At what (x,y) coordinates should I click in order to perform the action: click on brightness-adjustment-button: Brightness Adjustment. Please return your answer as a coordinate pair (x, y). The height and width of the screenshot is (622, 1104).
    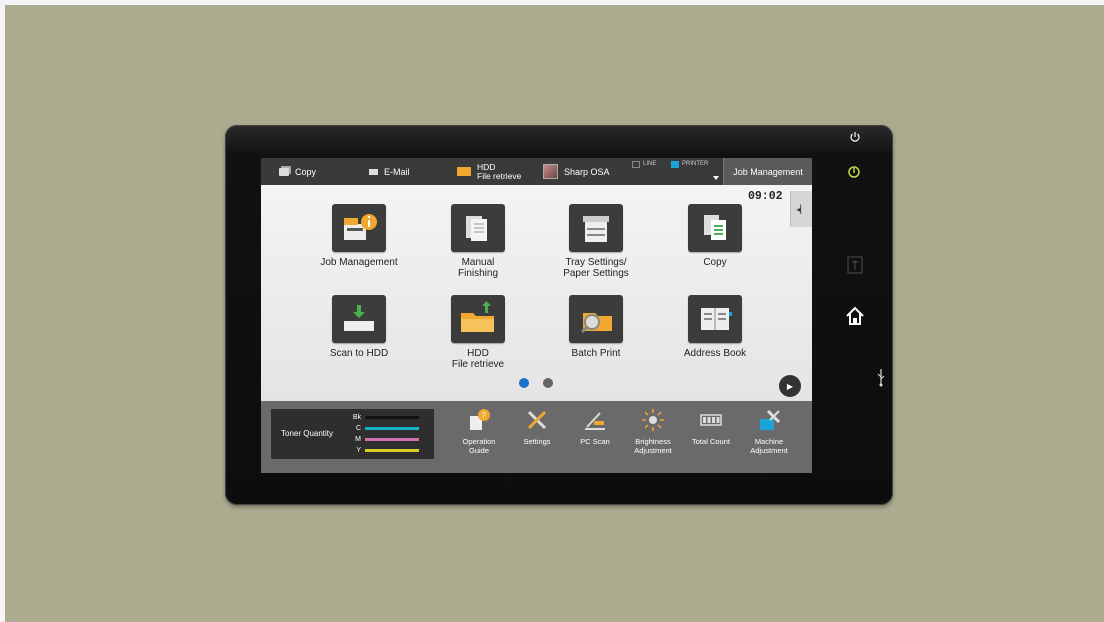
    Looking at the image, I should click on (653, 431).